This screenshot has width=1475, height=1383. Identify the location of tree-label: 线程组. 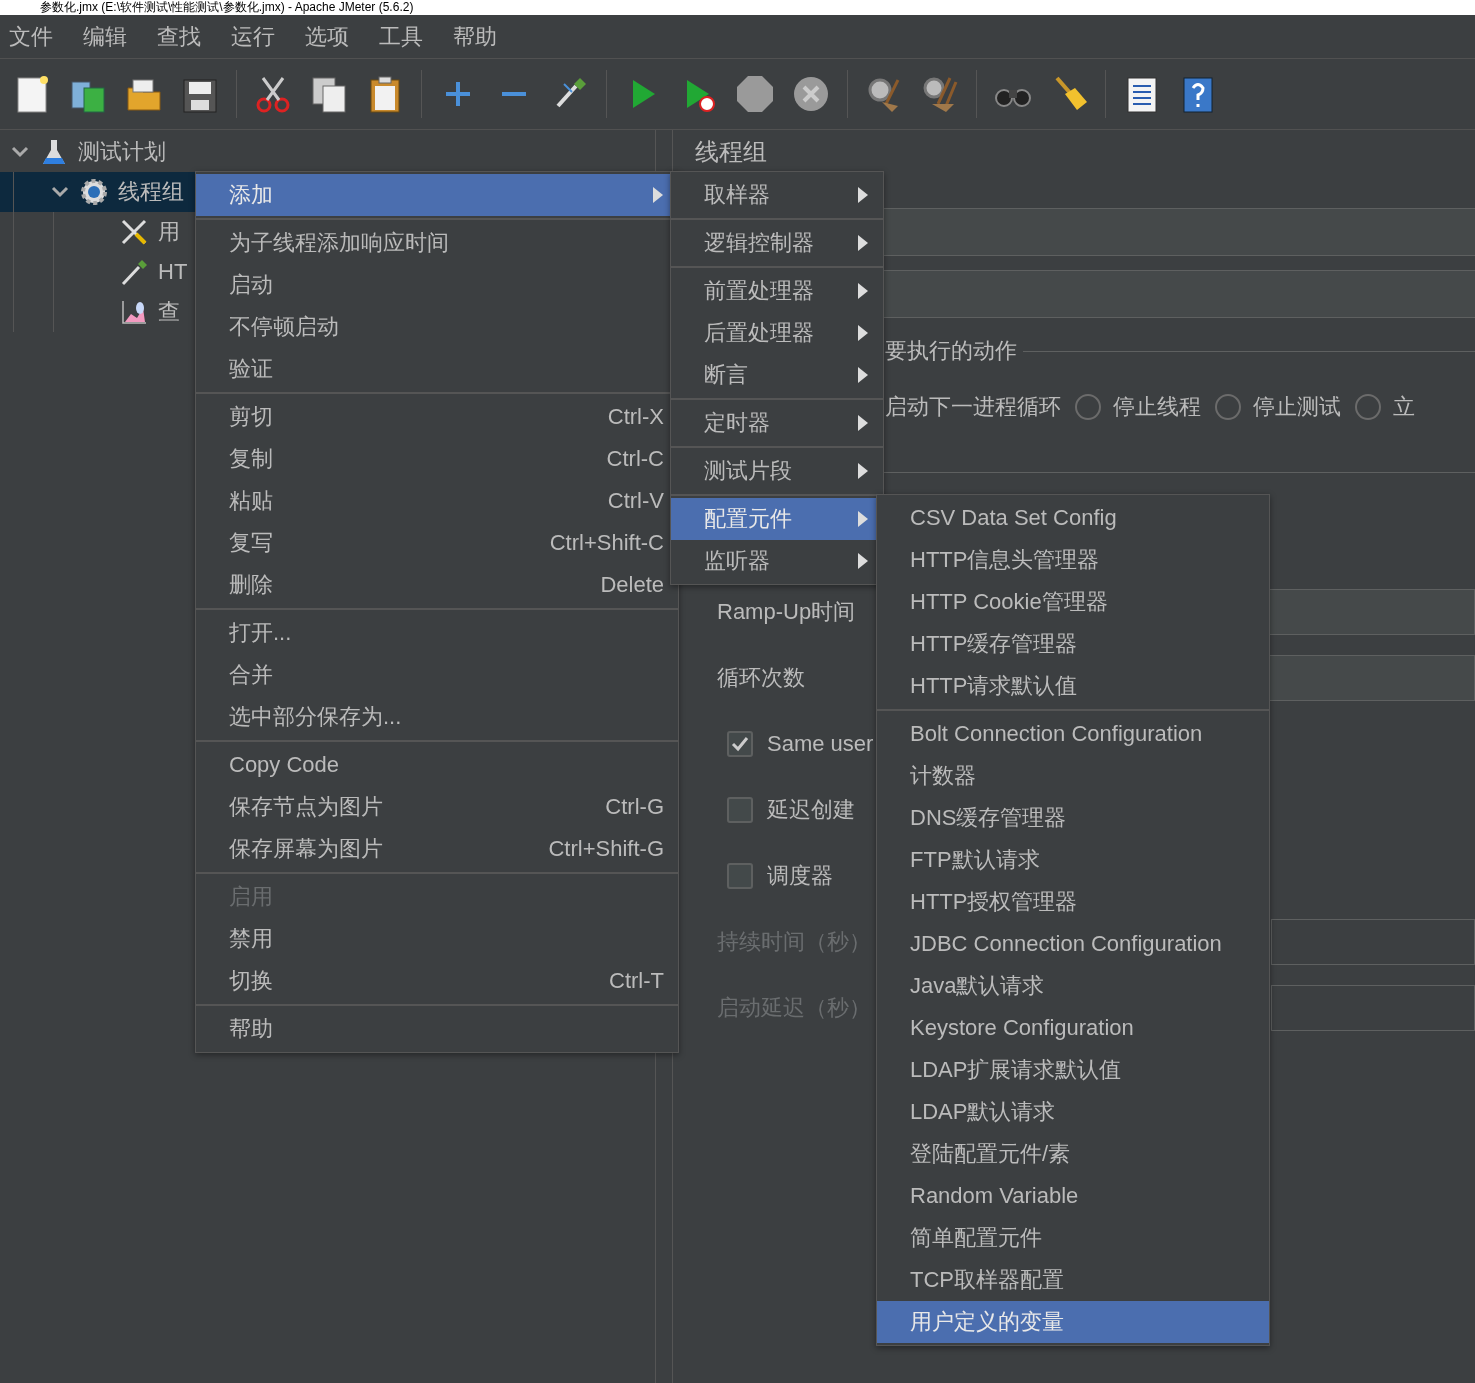
(151, 192).